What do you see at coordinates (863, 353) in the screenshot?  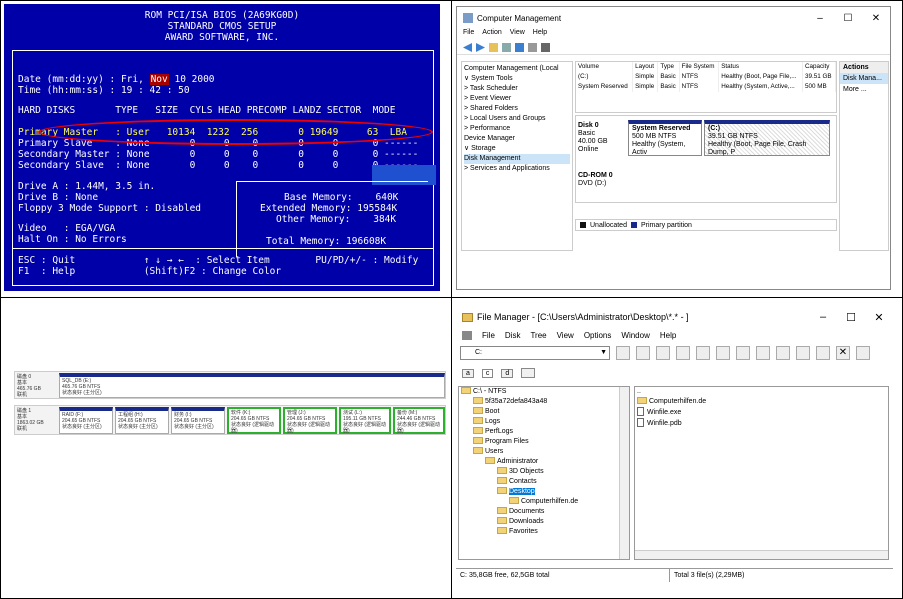 I see `undo-icon` at bounding box center [863, 353].